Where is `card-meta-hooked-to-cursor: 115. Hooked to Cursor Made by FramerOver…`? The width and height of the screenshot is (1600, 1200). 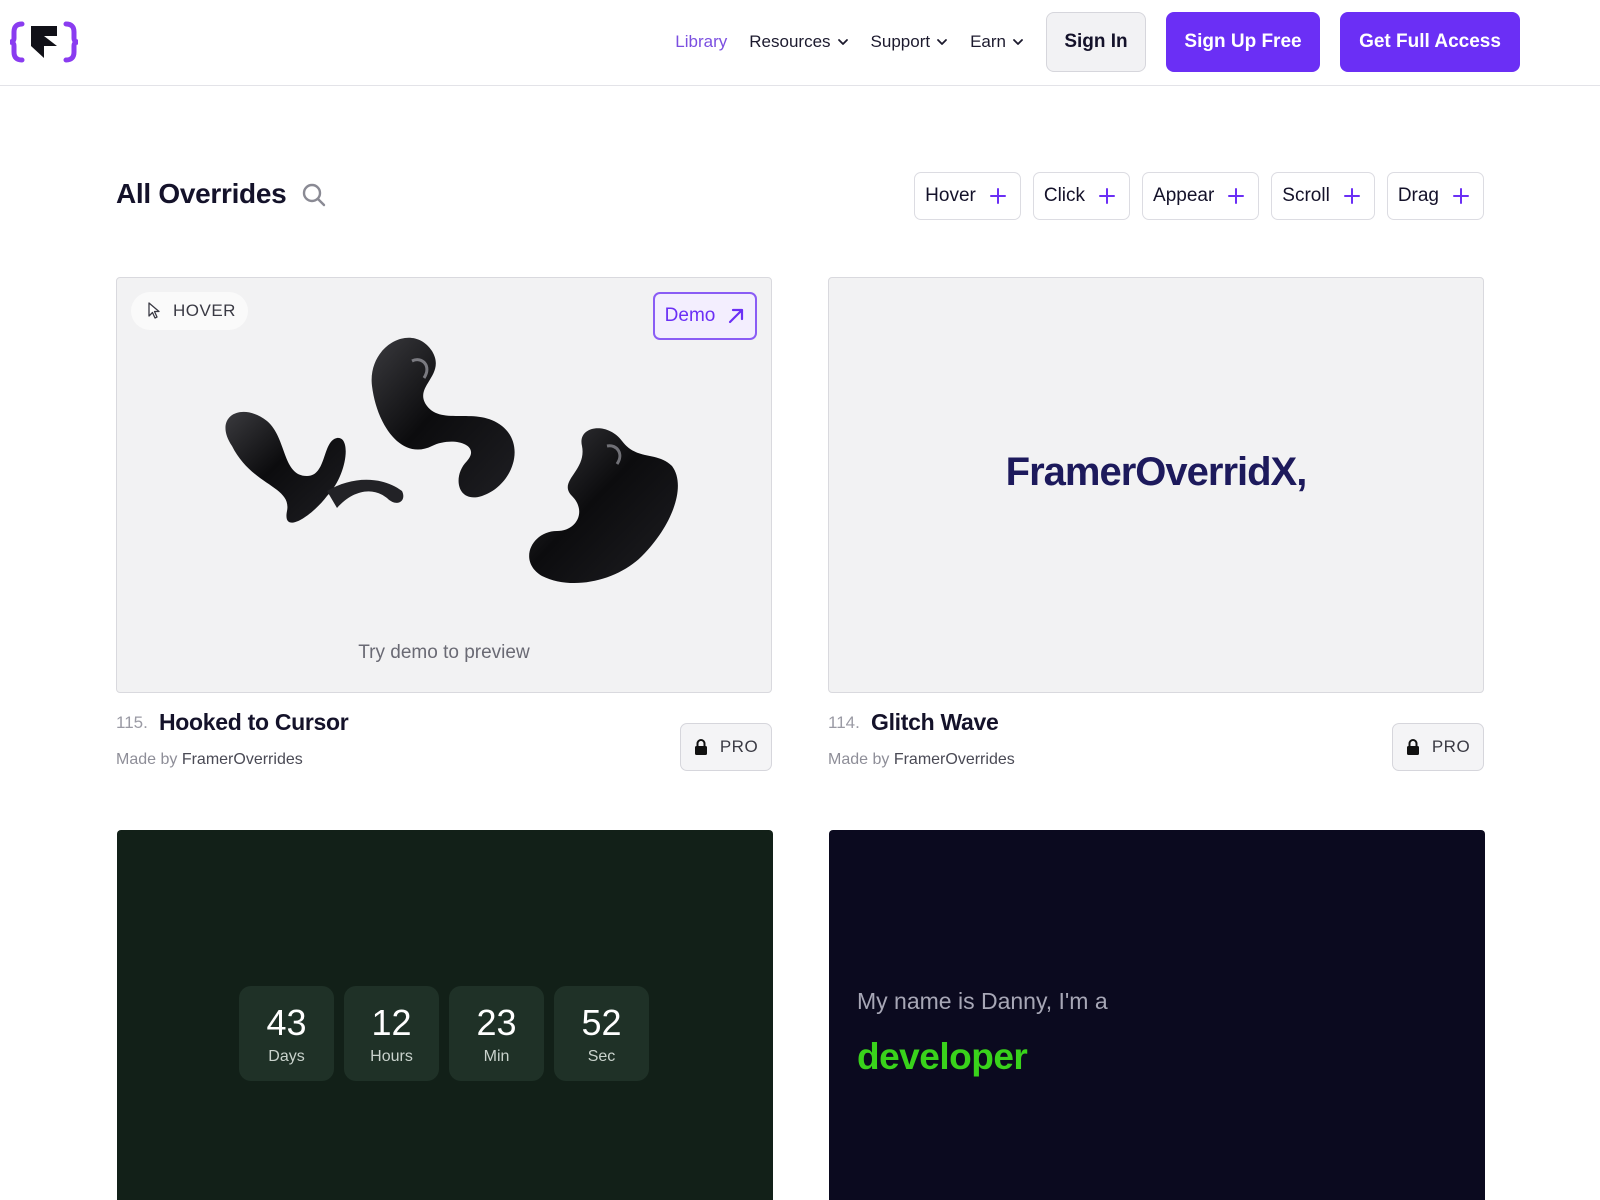
card-meta-hooked-to-cursor: 115. Hooked to Cursor Made by FramerOver… is located at coordinates (444, 745).